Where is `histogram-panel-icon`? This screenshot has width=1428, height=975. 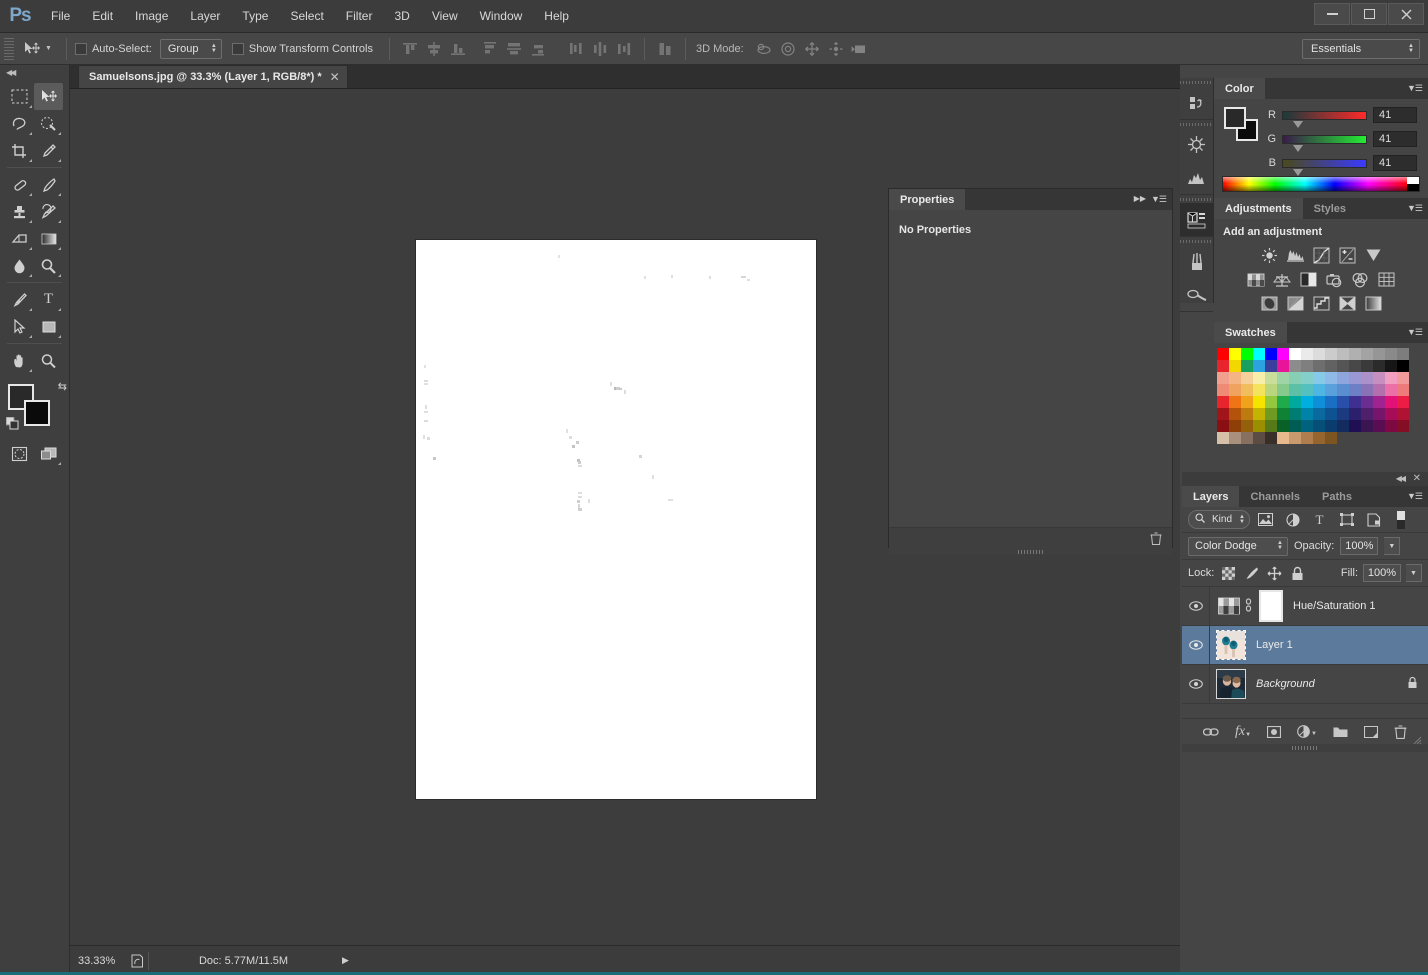 histogram-panel-icon is located at coordinates (1196, 177).